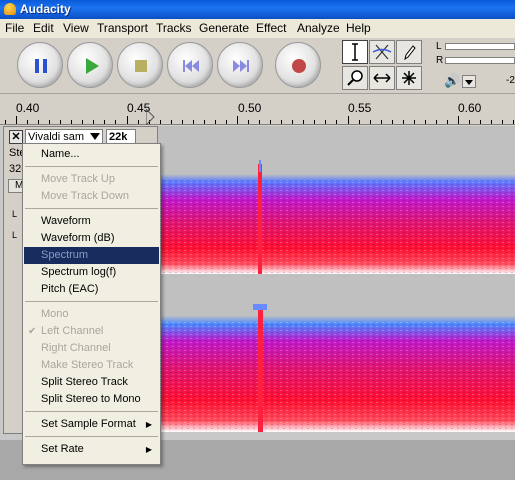 This screenshot has width=515, height=480. What do you see at coordinates (91, 196) in the screenshot?
I see `menu-item-move-track-down: Move Track Down` at bounding box center [91, 196].